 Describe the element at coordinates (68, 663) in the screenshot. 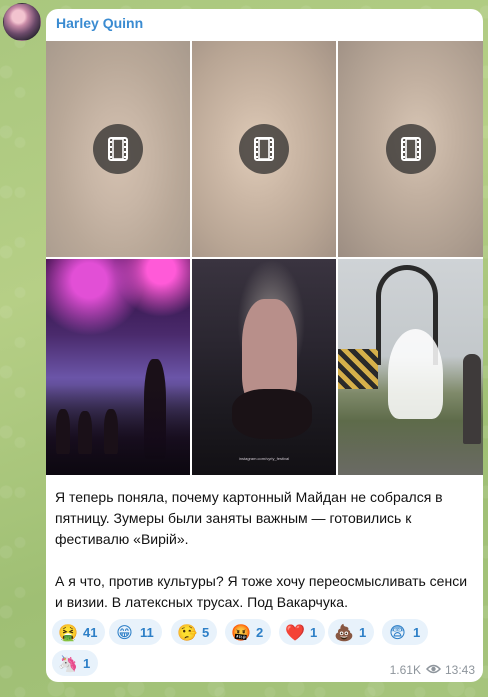

I see `unicorn-emoji-icon: 🦄` at that location.